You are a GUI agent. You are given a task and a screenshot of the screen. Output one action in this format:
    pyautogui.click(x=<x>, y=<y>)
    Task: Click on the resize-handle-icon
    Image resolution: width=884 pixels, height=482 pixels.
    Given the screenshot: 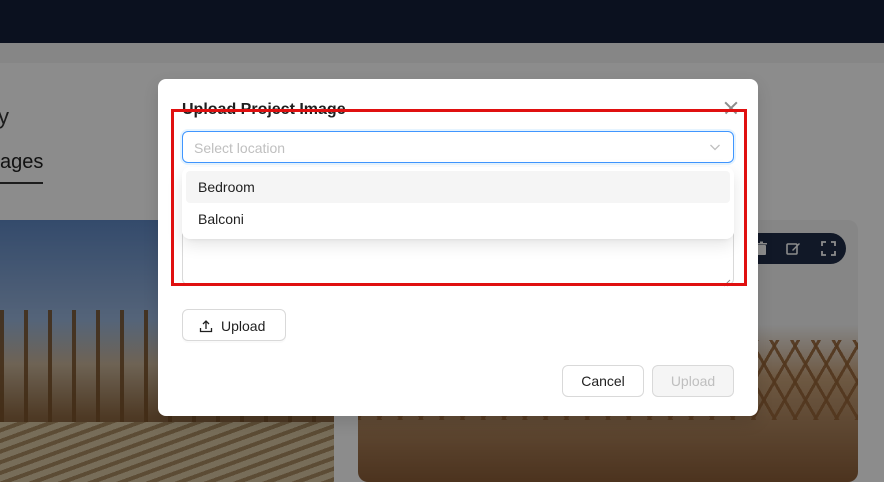 What is the action you would take?
    pyautogui.click(x=727, y=280)
    